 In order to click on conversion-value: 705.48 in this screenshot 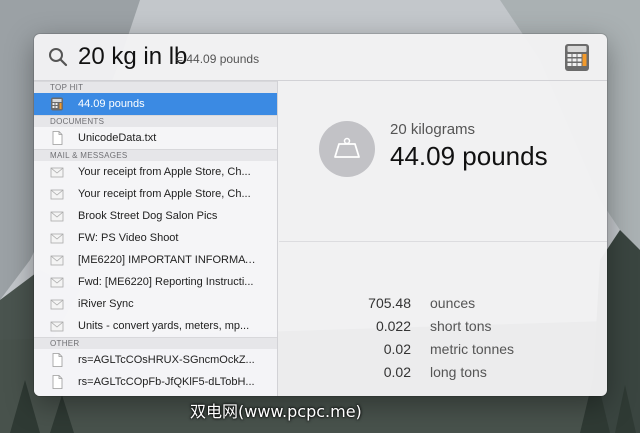, I will do `click(389, 303)`.